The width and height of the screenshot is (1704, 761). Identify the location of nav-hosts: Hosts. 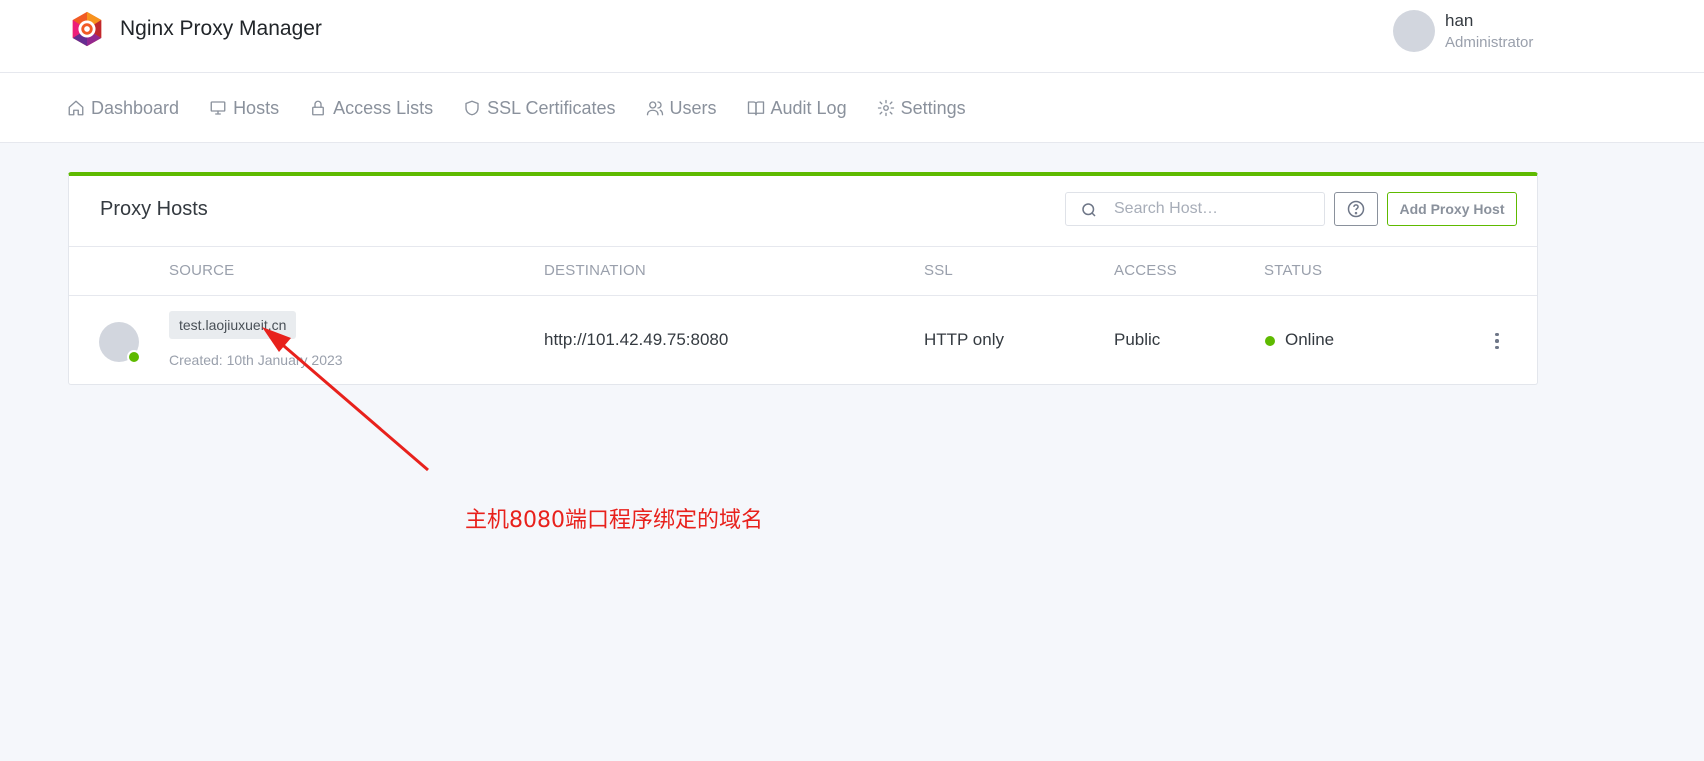
(244, 108).